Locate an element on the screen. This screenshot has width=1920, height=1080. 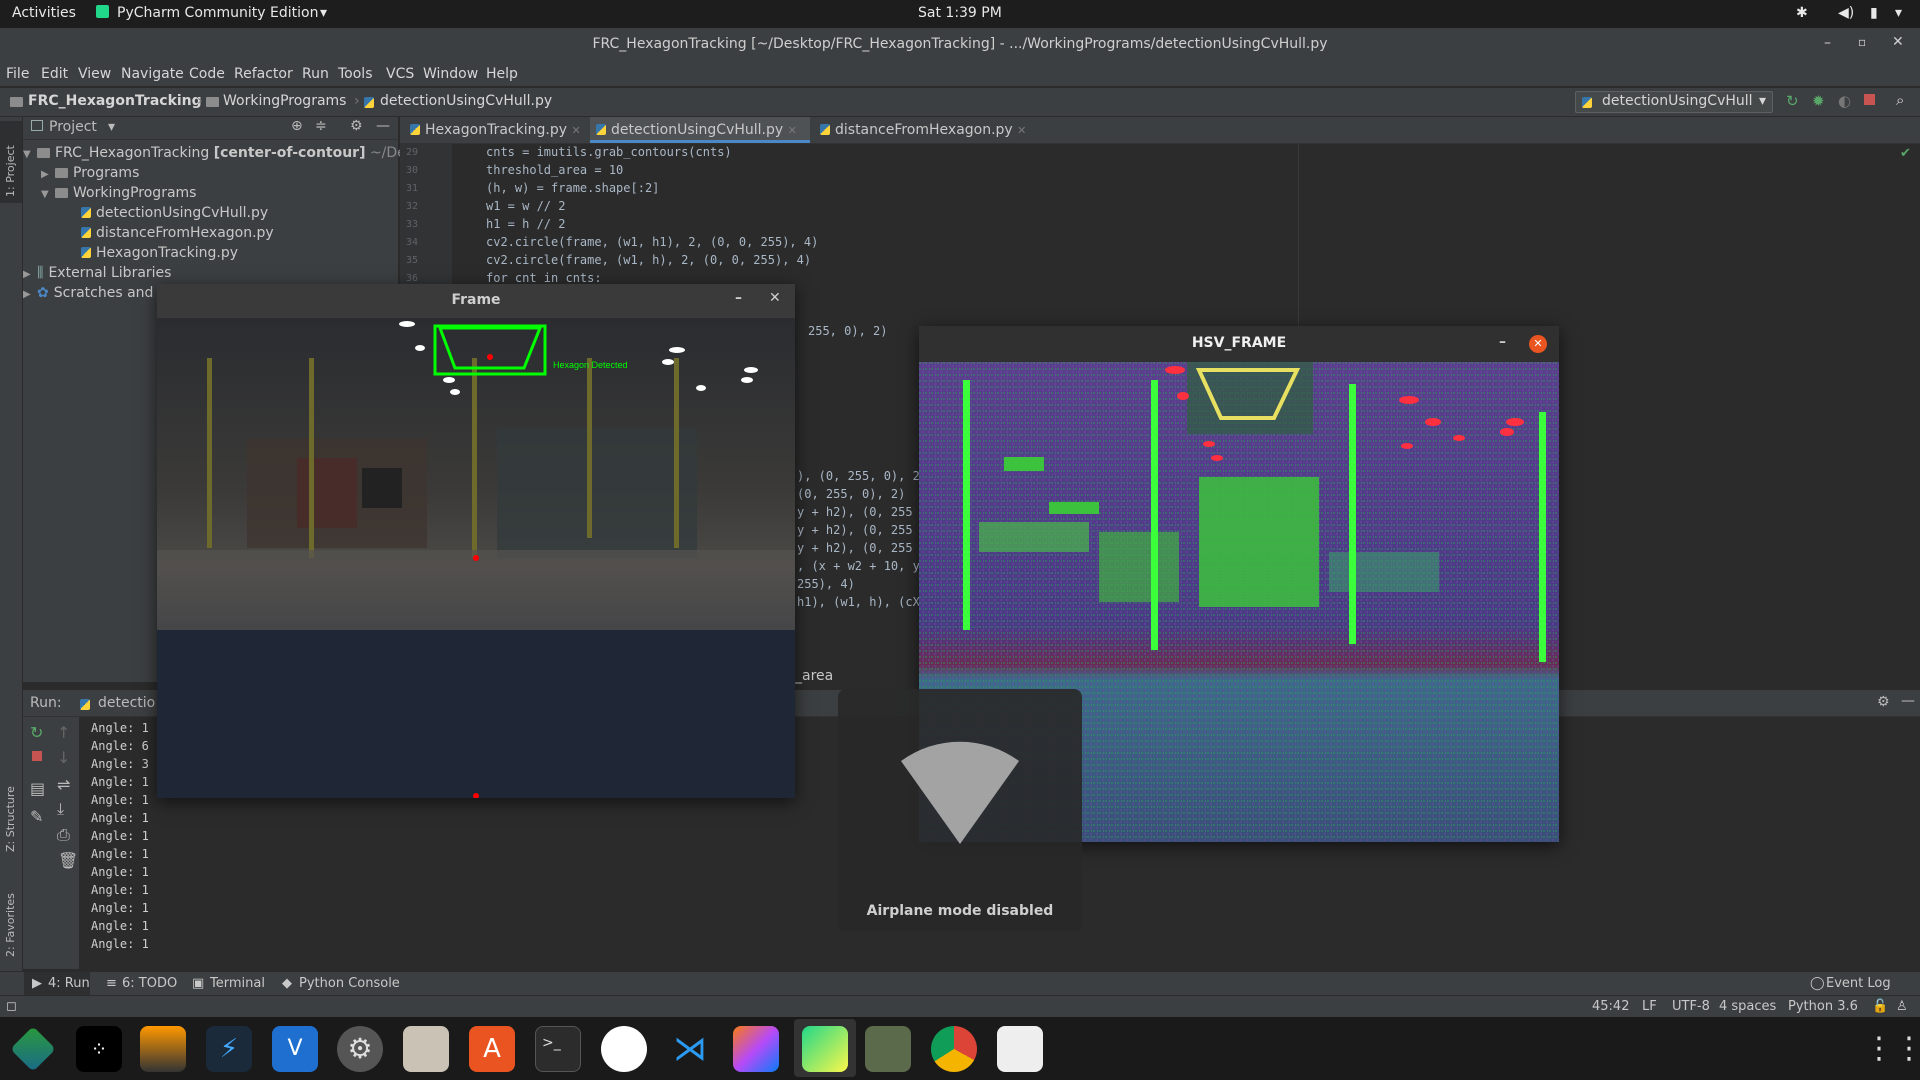
caret-position: 45:42 is located at coordinates (1610, 1006).